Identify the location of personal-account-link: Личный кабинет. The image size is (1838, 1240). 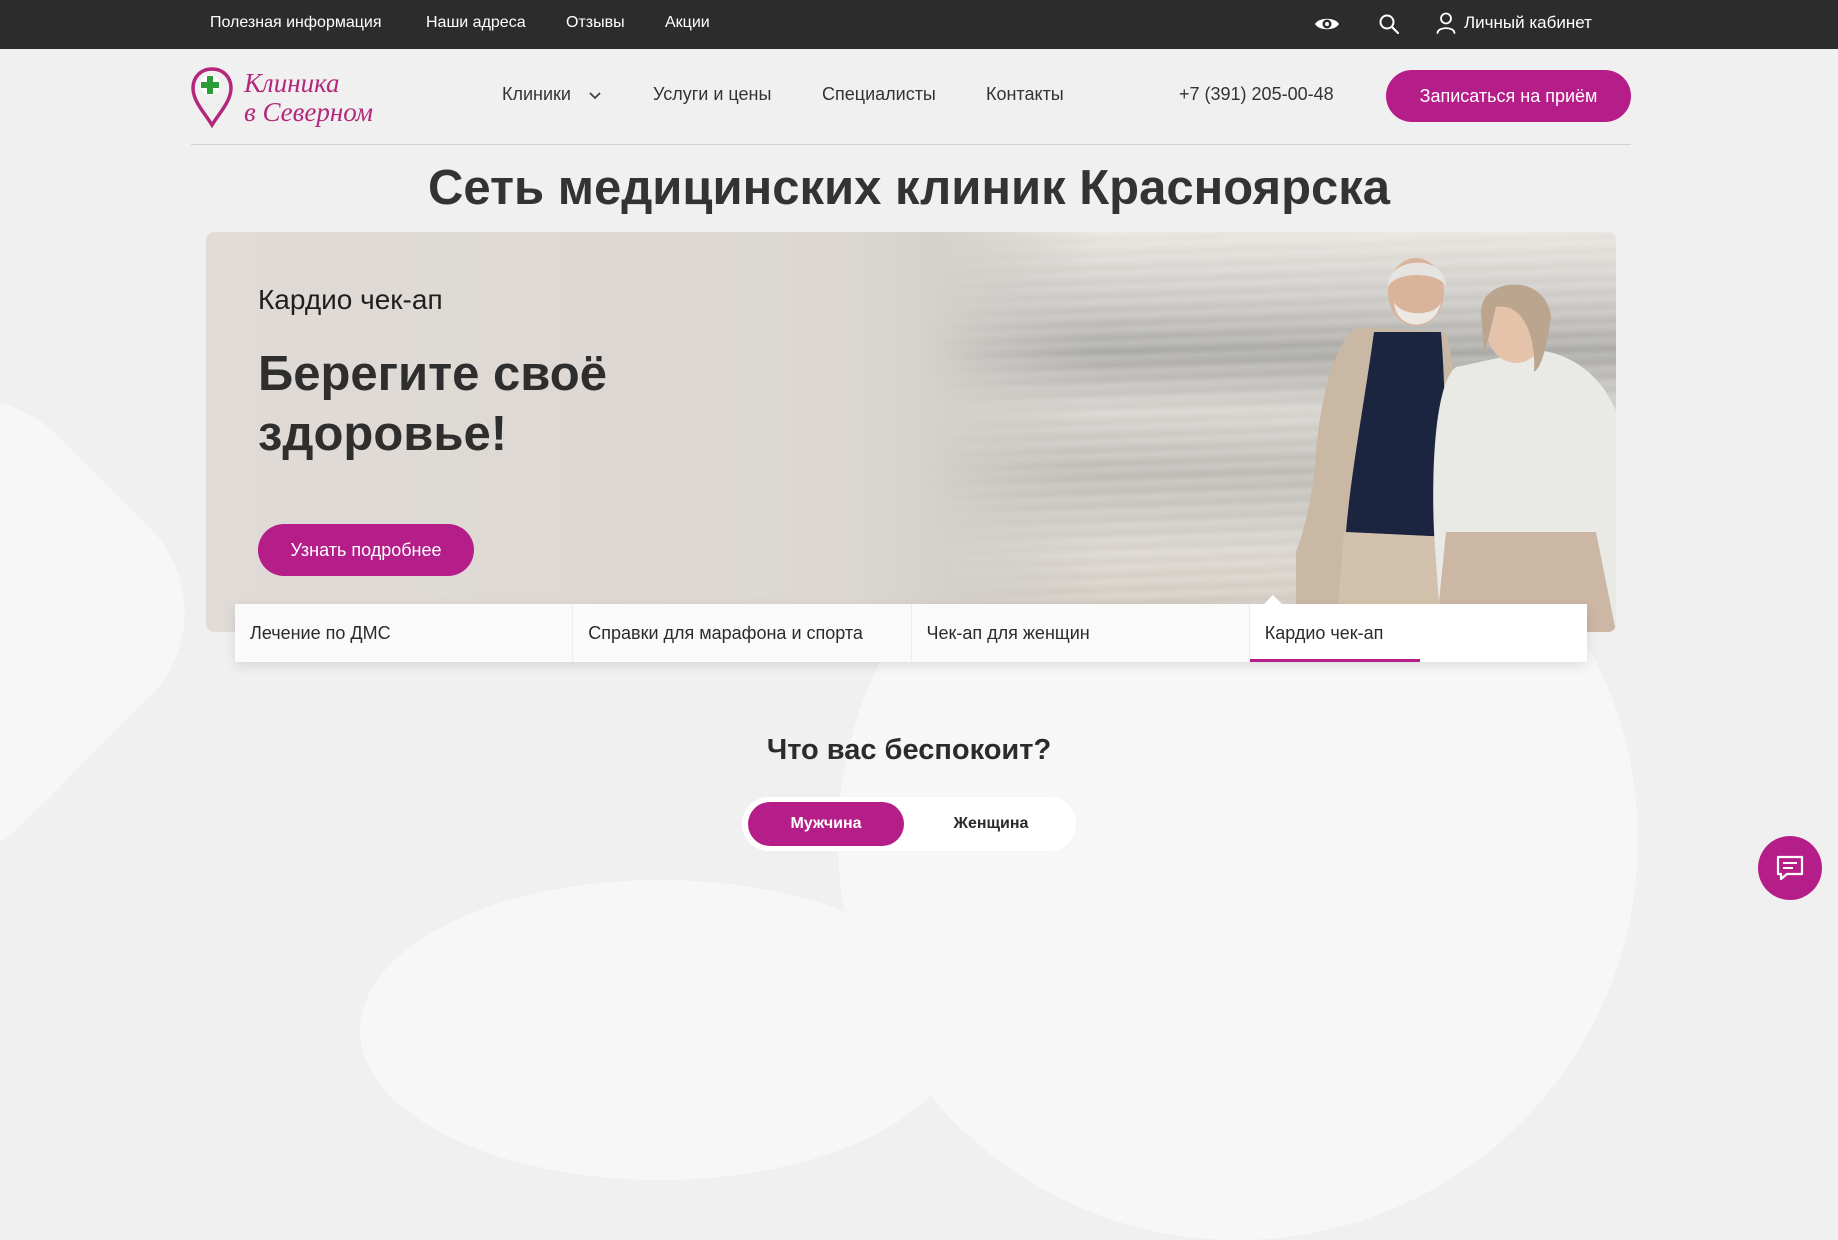
(1514, 23).